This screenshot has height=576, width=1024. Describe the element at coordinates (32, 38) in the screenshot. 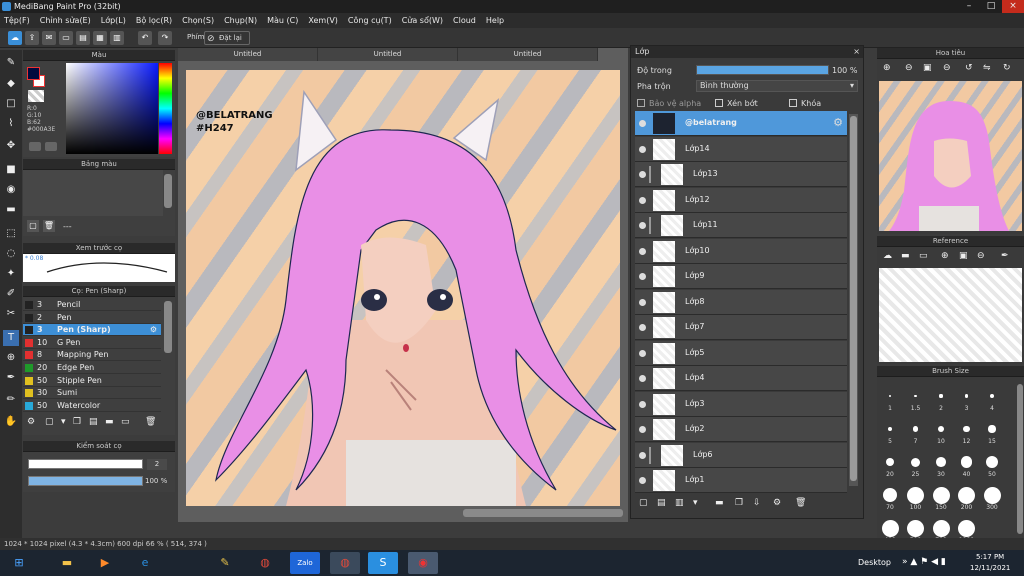

I see `upload-icon: ⇪` at that location.